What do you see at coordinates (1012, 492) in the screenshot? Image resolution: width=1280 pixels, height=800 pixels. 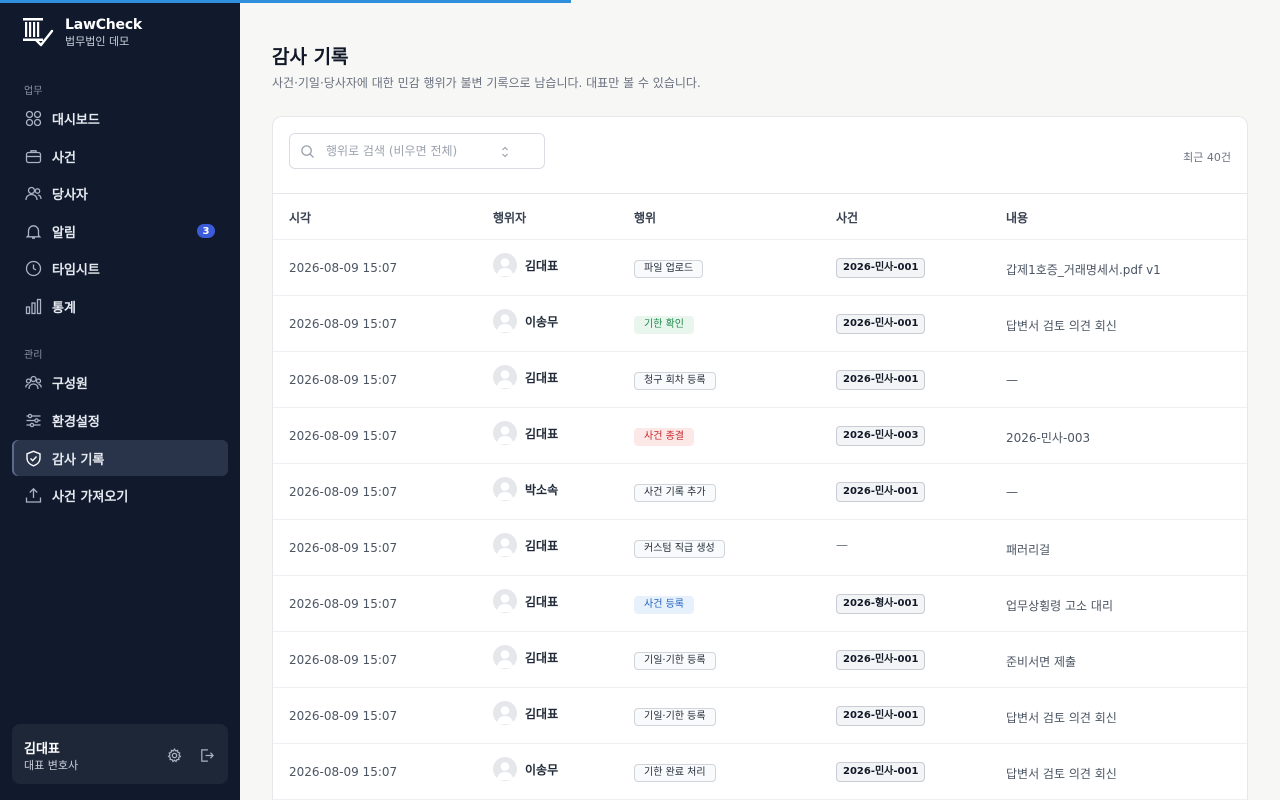 I see `cell-content: —` at bounding box center [1012, 492].